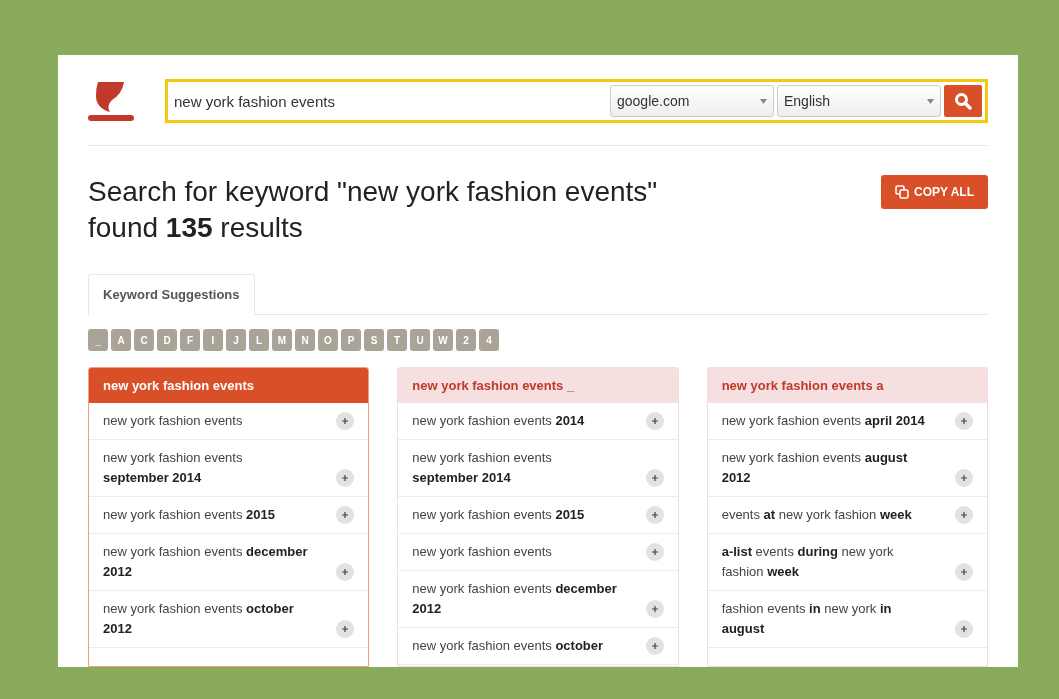 This screenshot has height=699, width=1059. Describe the element at coordinates (815, 468) in the screenshot. I see `keyword-text: new york fashion events august 2012` at that location.